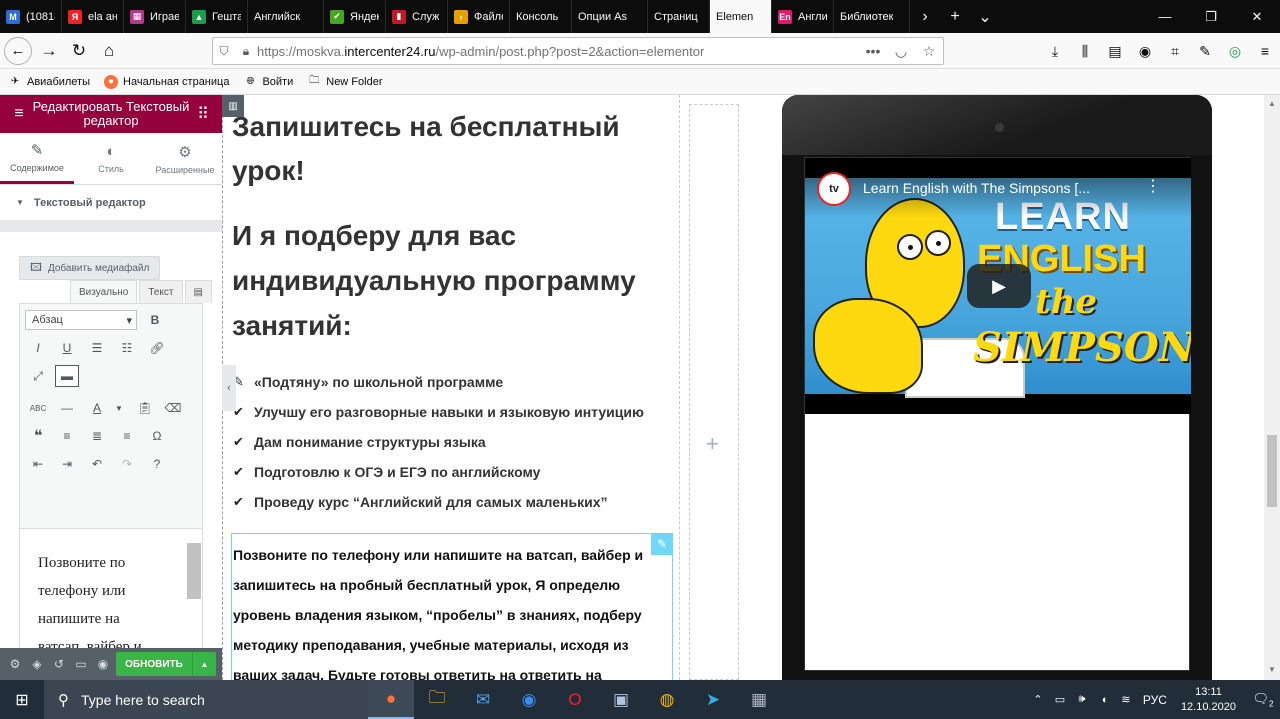  Describe the element at coordinates (111, 203) in the screenshot. I see `section-toggle: ▼ Текстовый редактор` at that location.